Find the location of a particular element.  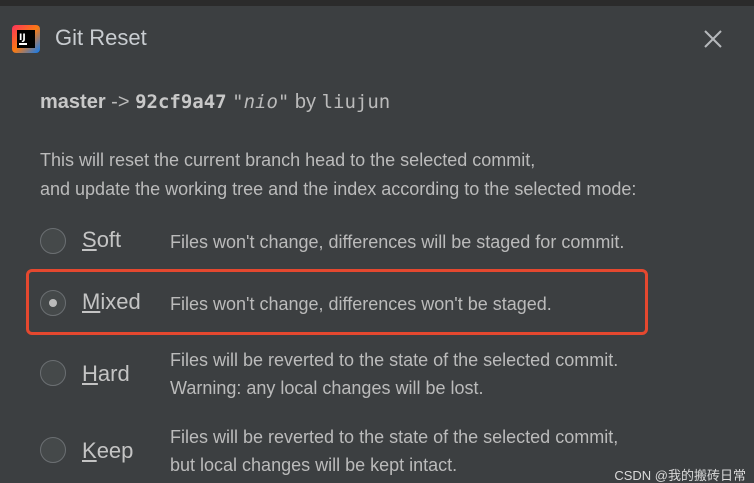

mixed-radio is located at coordinates (53, 303).